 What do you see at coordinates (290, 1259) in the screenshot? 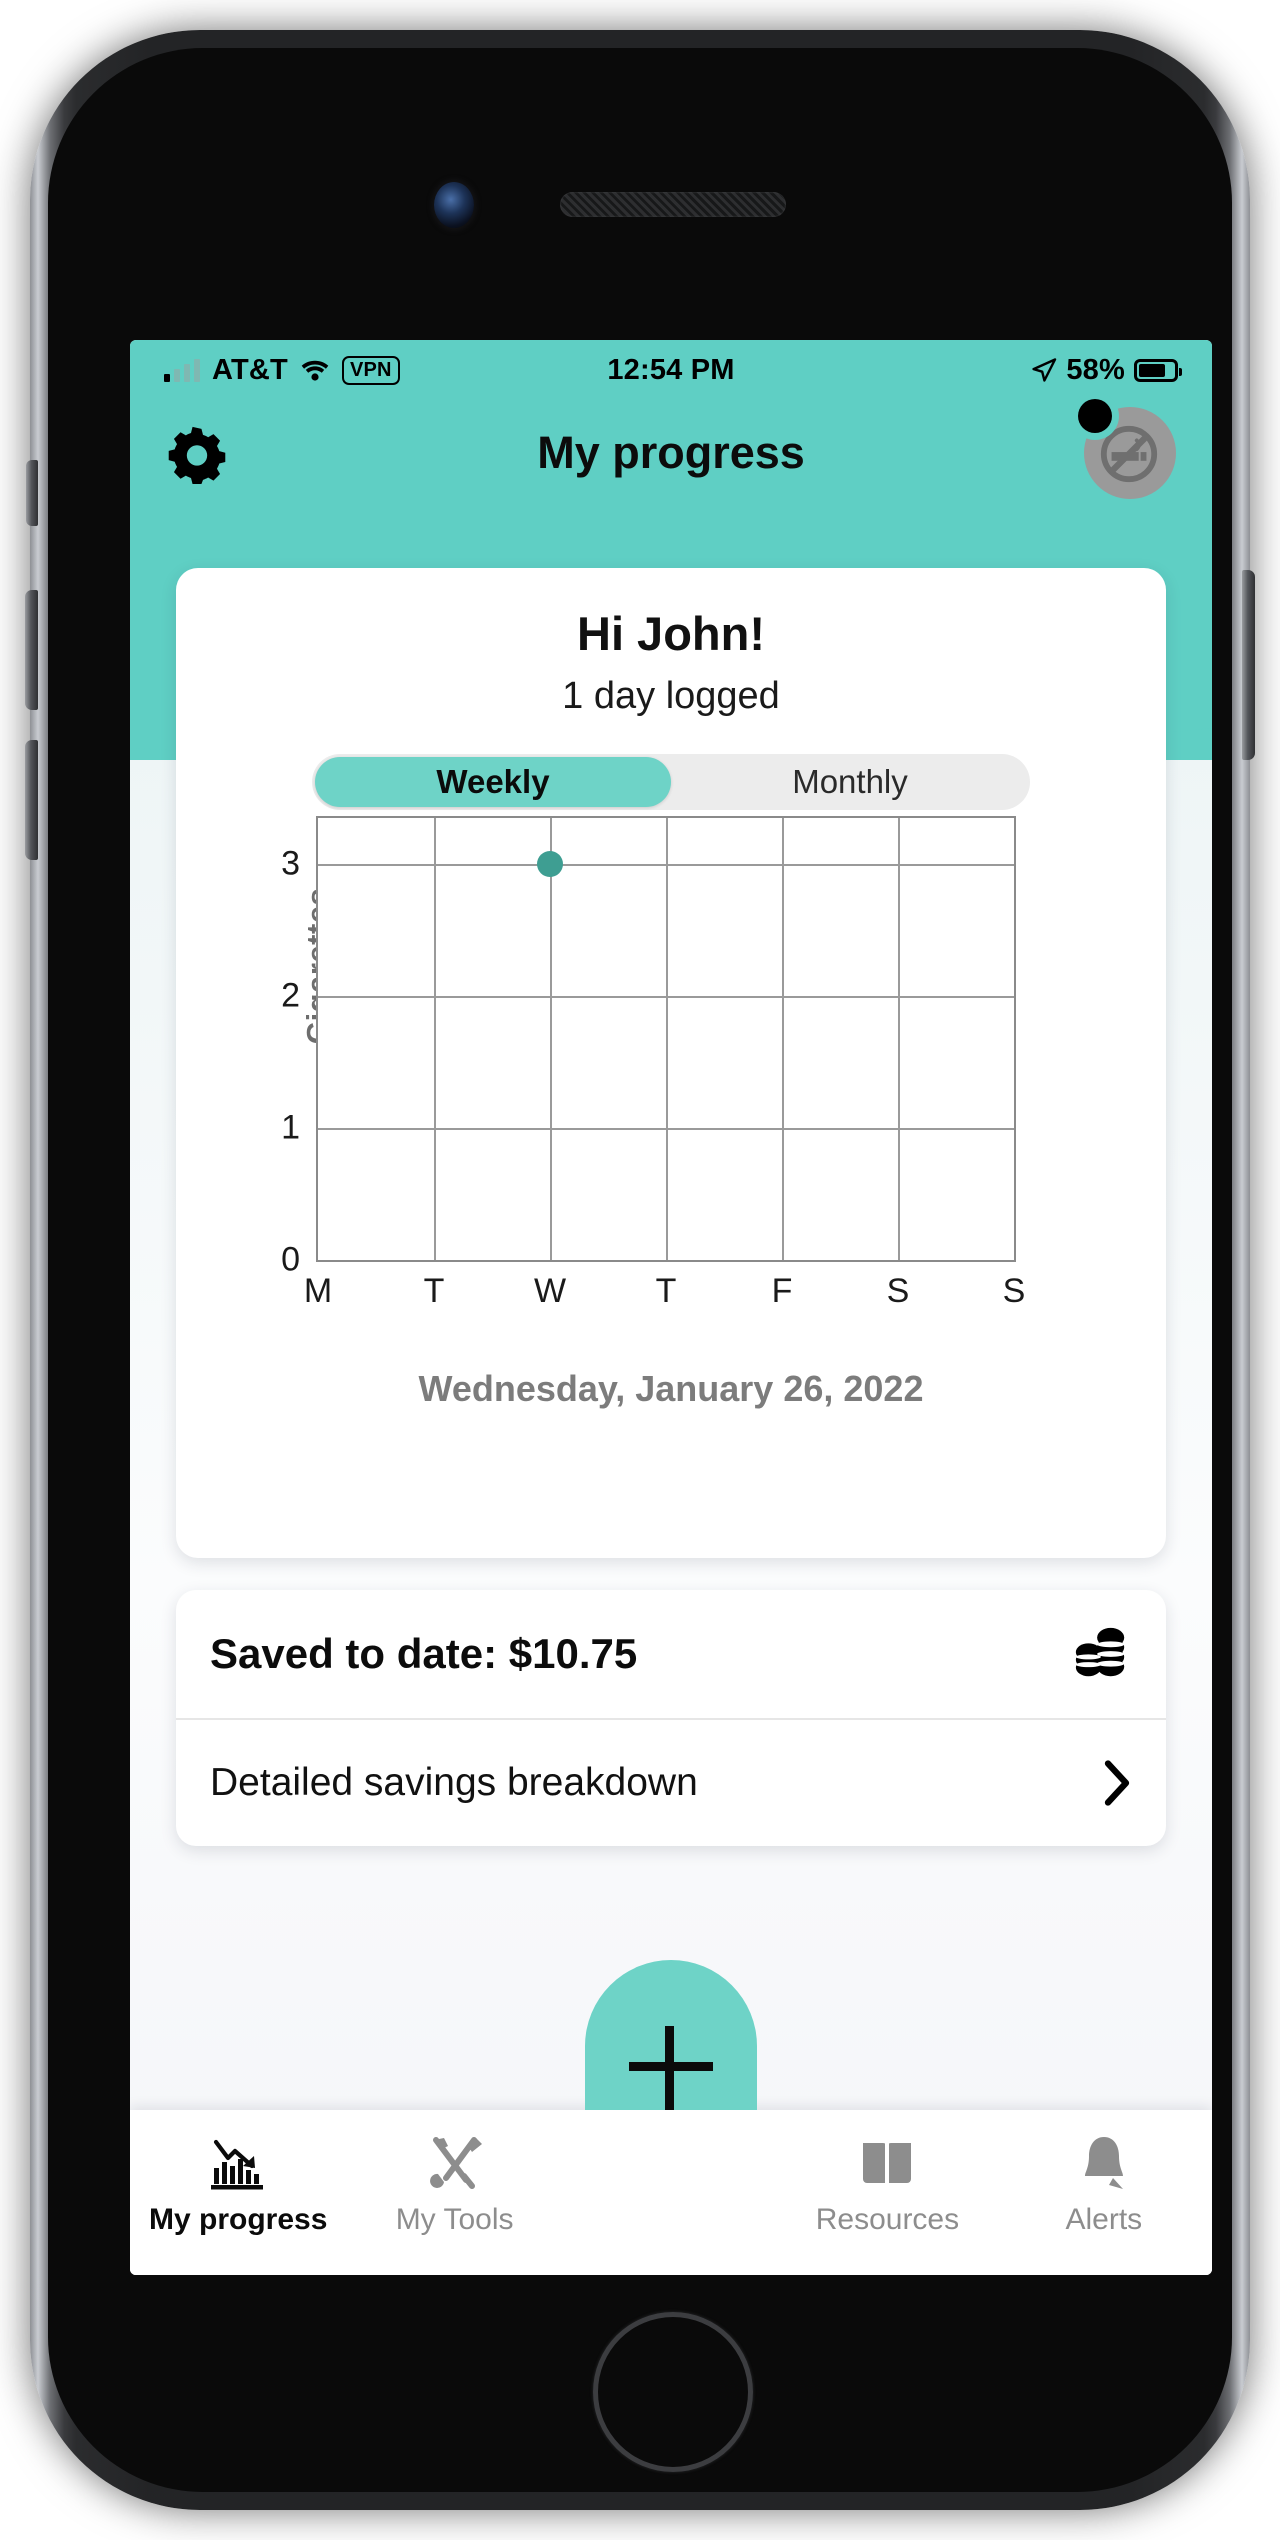
I see `chart-y-tick-label: 0` at bounding box center [290, 1259].